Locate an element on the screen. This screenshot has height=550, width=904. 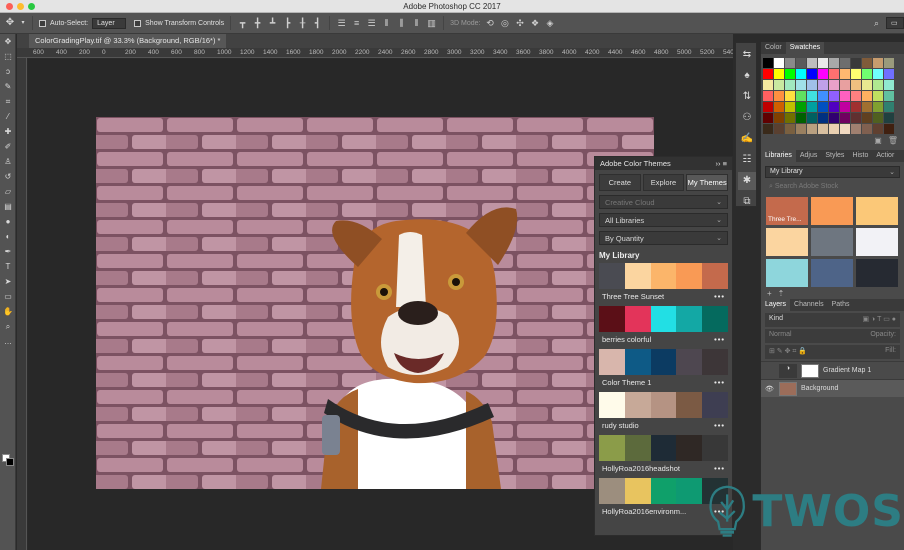
3d-slide-icon: ❖ is located at coordinates (534, 23).